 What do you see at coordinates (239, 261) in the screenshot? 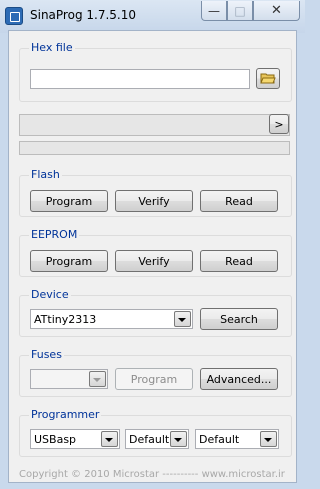
I see `eeprom-read-button: Read` at bounding box center [239, 261].